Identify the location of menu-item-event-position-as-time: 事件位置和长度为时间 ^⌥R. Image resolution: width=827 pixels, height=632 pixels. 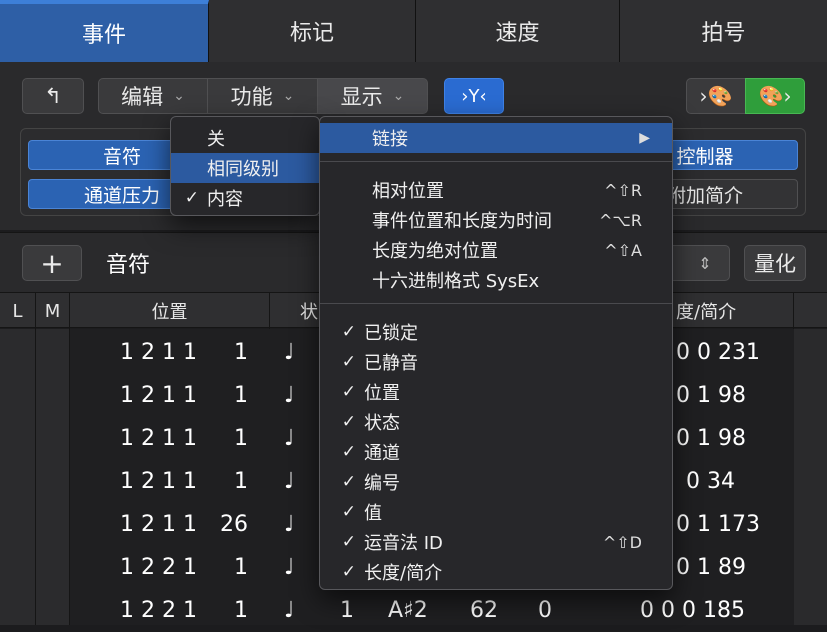
(496, 220).